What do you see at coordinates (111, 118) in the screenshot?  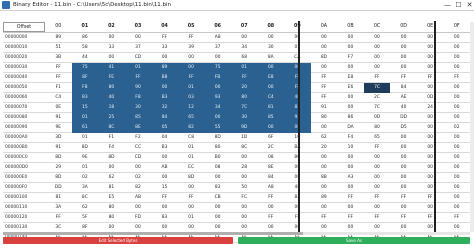 I see `byte-cell: 25` at bounding box center [111, 118].